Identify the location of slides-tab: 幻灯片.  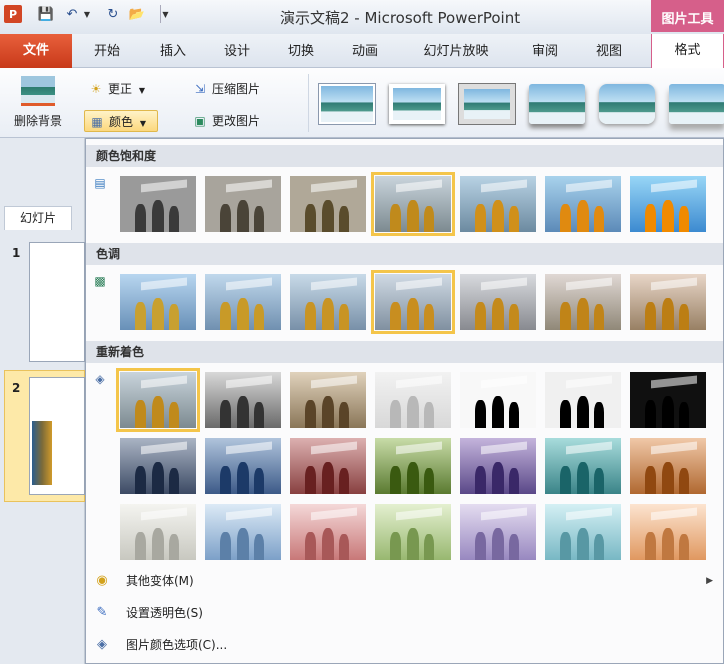
(38, 218).